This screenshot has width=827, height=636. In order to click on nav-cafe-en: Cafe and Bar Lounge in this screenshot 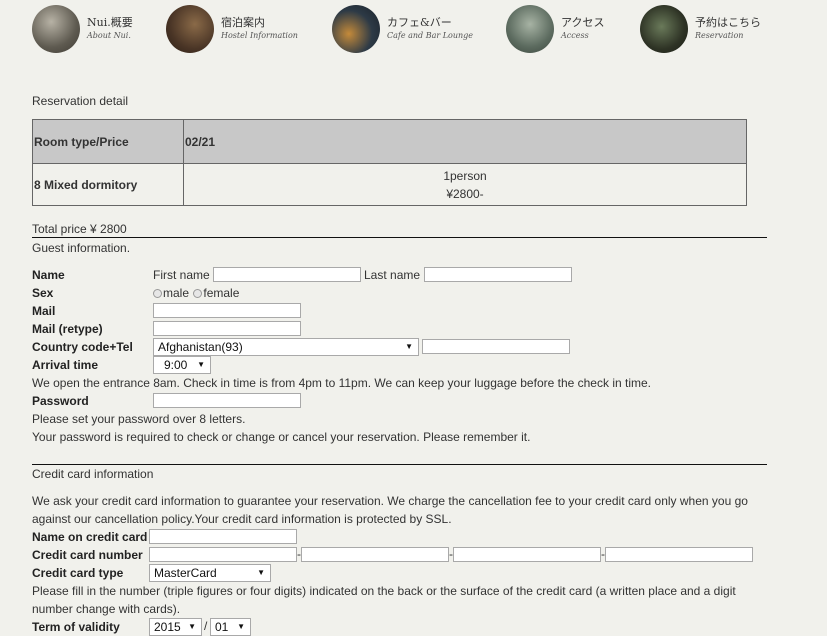, I will do `click(430, 35)`.